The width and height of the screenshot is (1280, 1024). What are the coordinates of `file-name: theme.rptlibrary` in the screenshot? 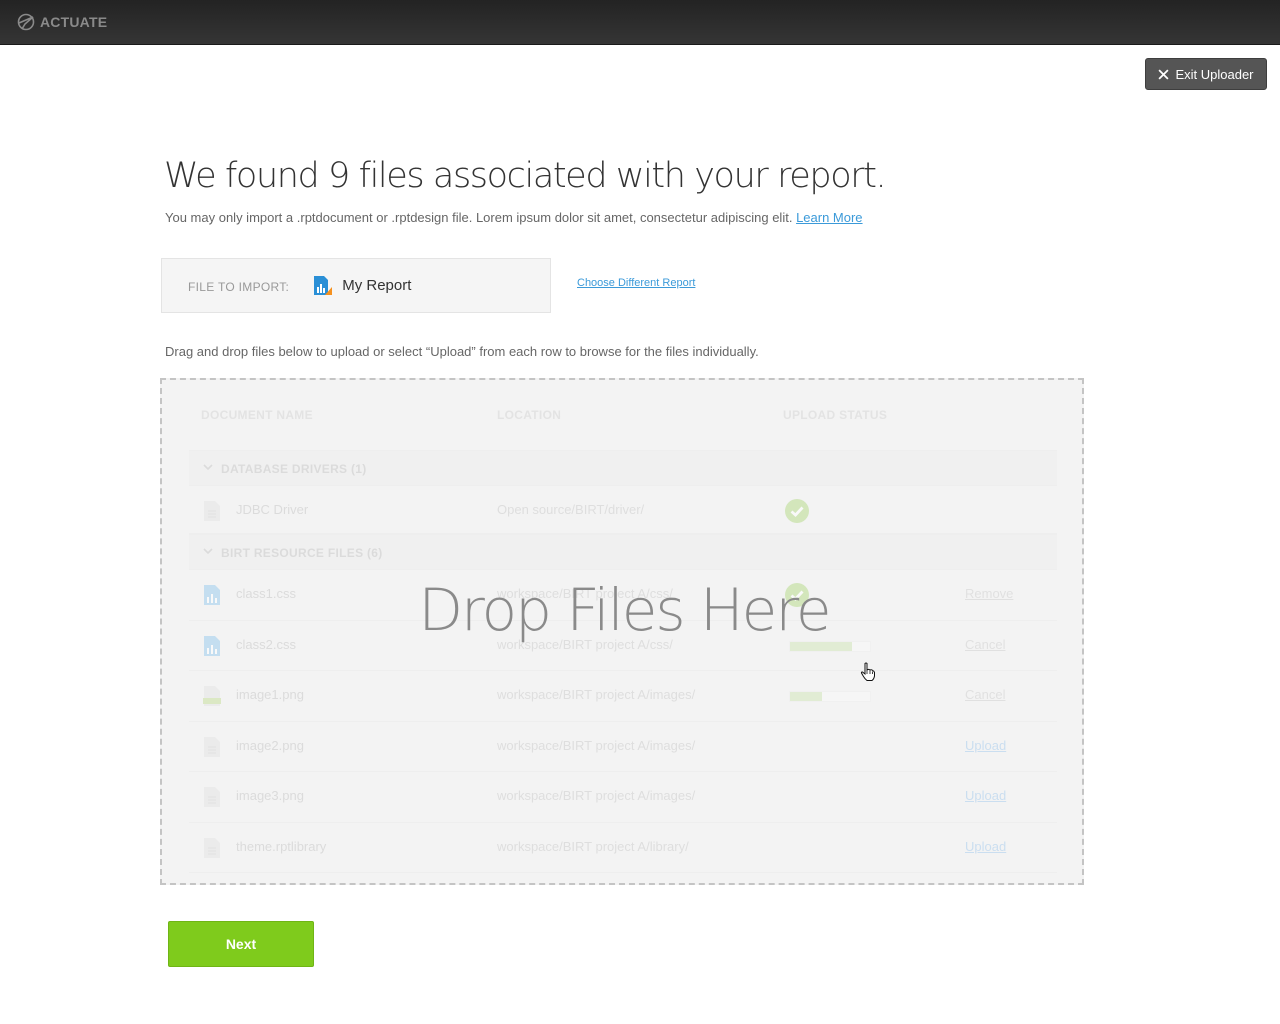 It's located at (281, 846).